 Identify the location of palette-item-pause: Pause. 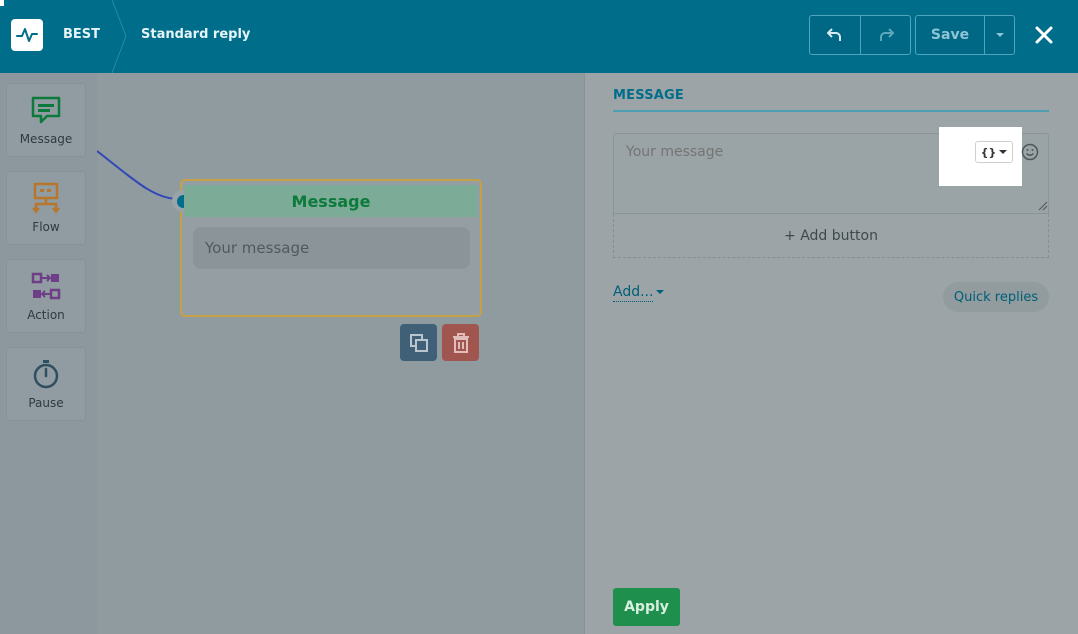
(46, 384).